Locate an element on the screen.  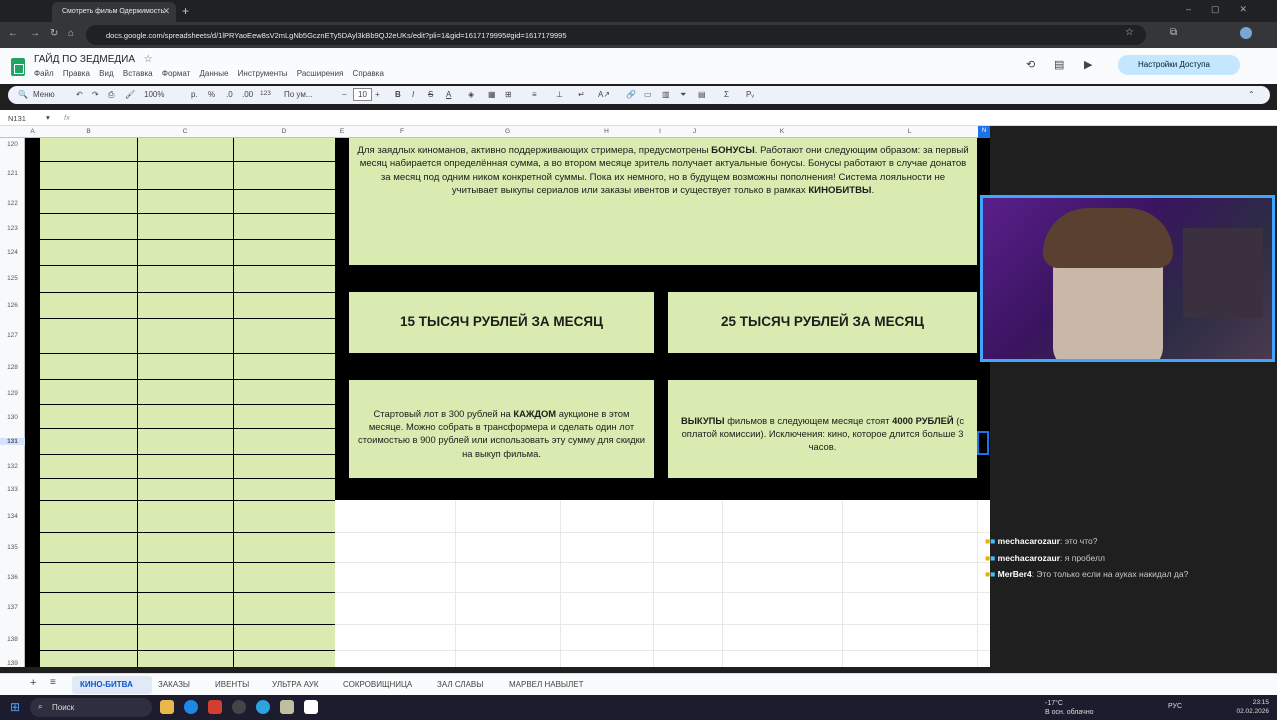
row-header-129: 129 is located at coordinates (12, 393).